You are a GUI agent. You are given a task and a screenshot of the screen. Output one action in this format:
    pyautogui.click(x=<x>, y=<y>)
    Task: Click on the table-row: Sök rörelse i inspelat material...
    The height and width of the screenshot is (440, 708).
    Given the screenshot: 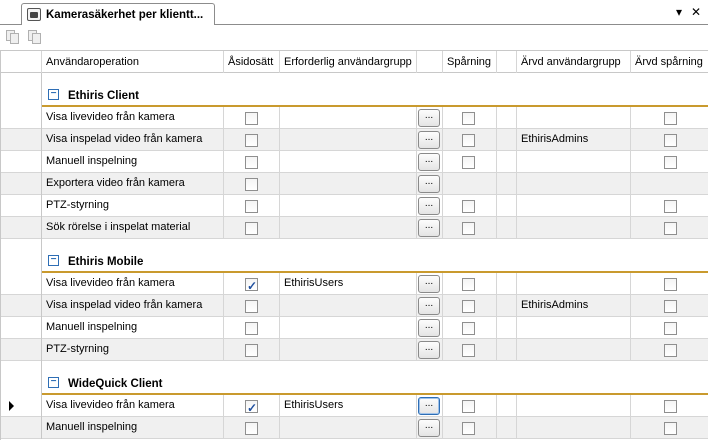 What is the action you would take?
    pyautogui.click(x=354, y=228)
    